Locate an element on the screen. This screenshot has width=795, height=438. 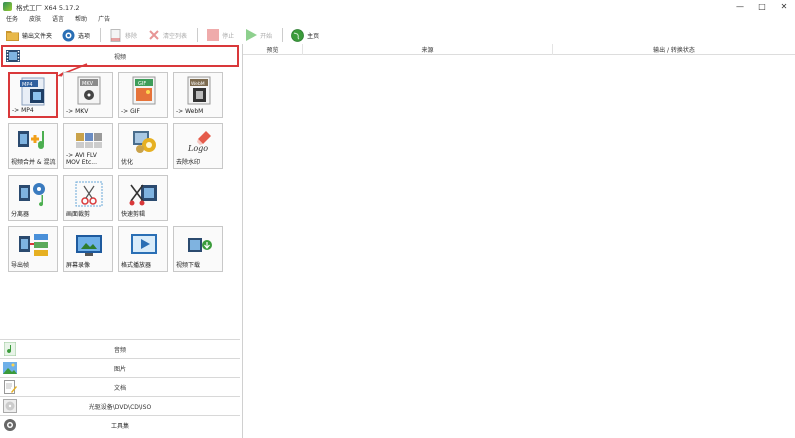
close-button: ✕ is located at coordinates (784, 6).